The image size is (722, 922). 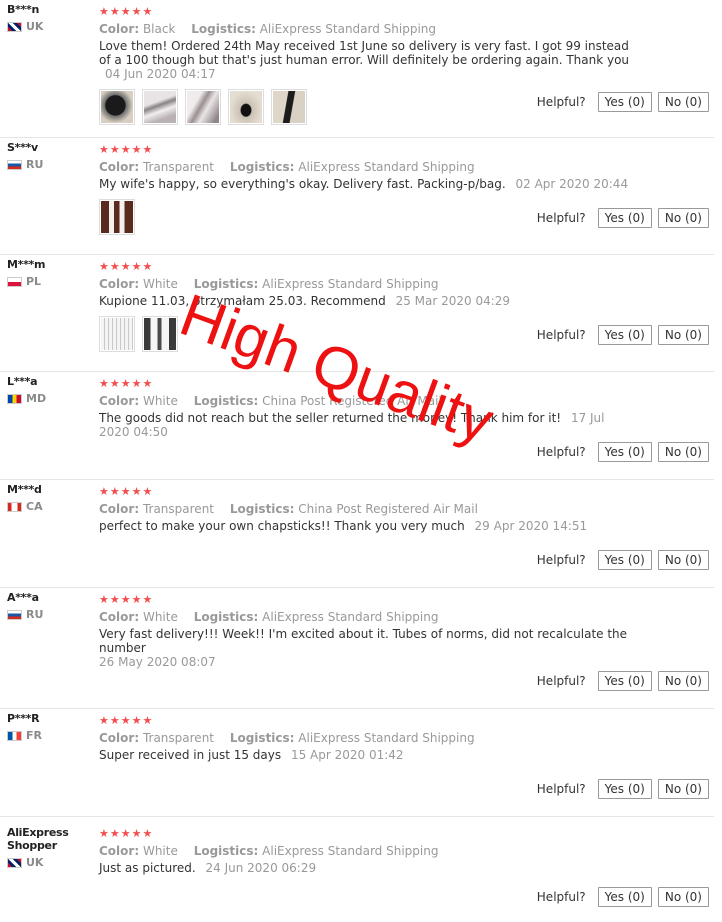 What do you see at coordinates (22, 147) in the screenshot?
I see `reviewer-name: S***v` at bounding box center [22, 147].